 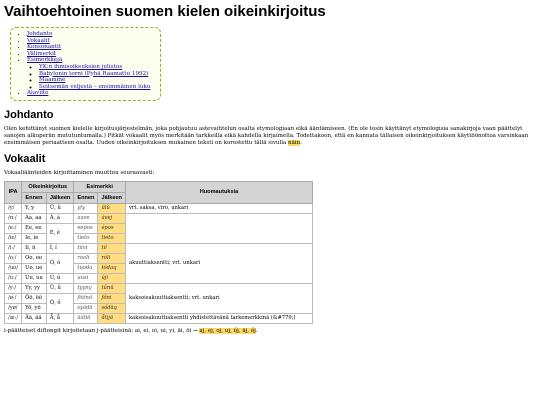 What do you see at coordinates (86, 248) in the screenshot?
I see `cell-example-before: tiivi` at bounding box center [86, 248].